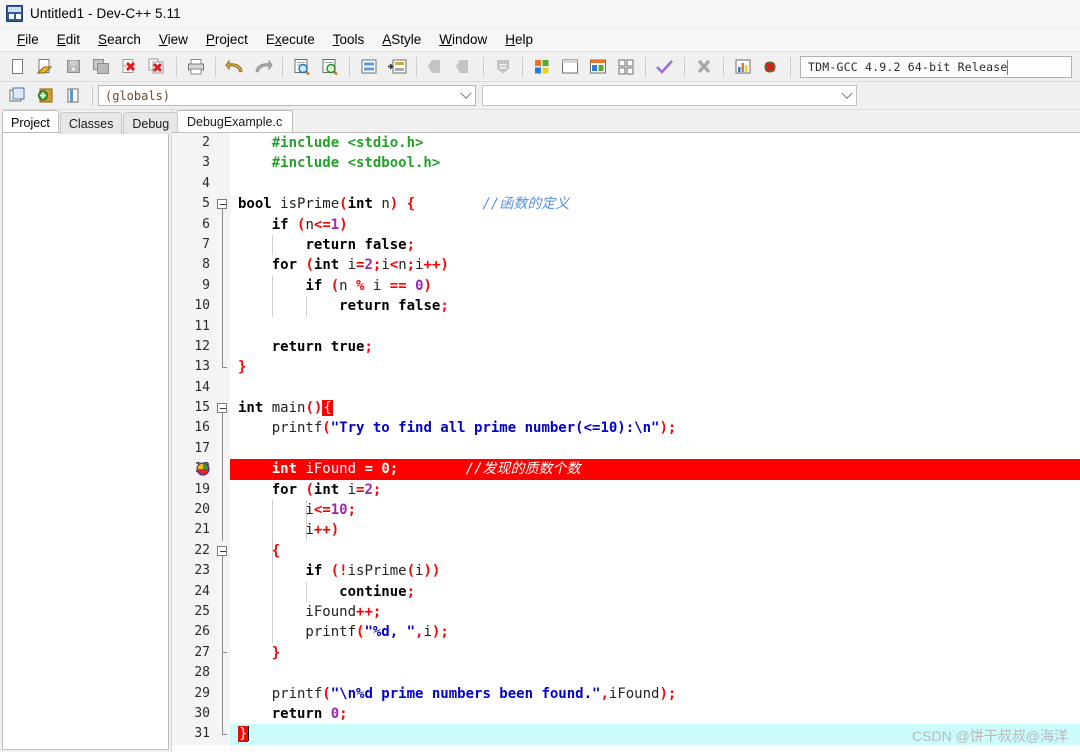  Describe the element at coordinates (464, 67) in the screenshot. I see `step-forward-icon` at that location.